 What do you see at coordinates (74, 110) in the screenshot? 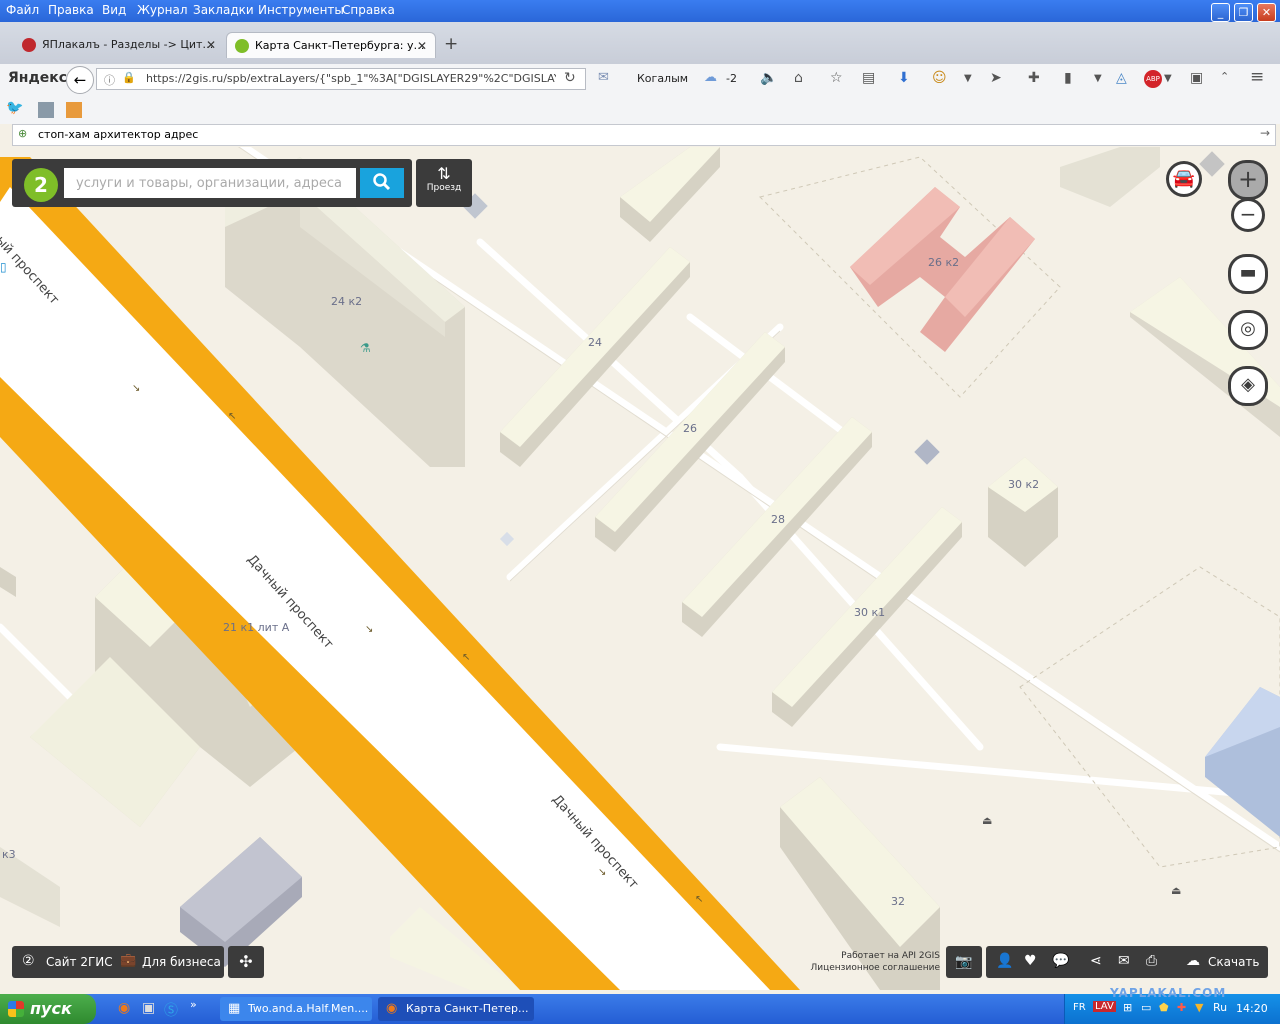
I see `bookmark-site-icon` at bounding box center [74, 110].